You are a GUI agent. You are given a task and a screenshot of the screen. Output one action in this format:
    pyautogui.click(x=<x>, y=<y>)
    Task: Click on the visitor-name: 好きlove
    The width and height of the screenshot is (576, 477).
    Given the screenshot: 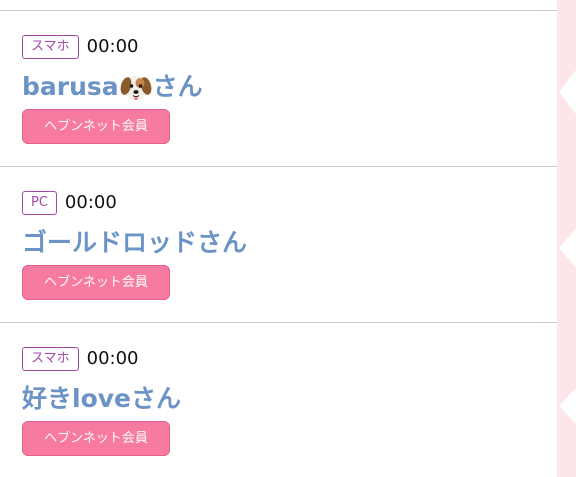 What is the action you would take?
    pyautogui.click(x=76, y=399)
    